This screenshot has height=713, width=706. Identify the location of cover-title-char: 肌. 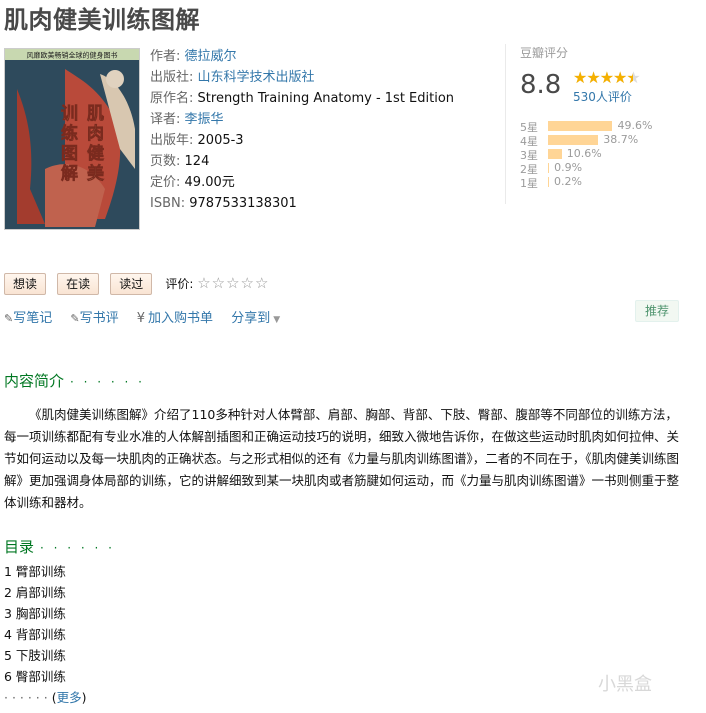
(95, 114).